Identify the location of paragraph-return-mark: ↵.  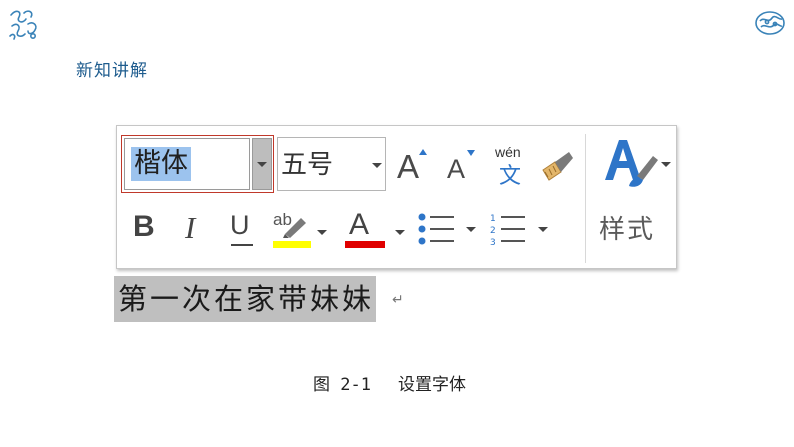
(398, 300).